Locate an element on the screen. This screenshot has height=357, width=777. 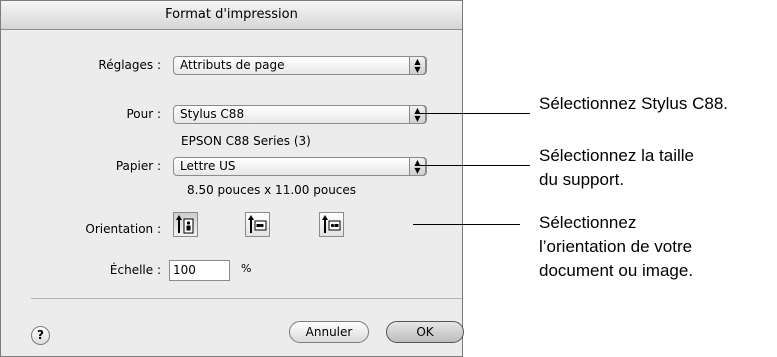
paper-popup: Lettre US ▲ ▼ is located at coordinates (300, 166).